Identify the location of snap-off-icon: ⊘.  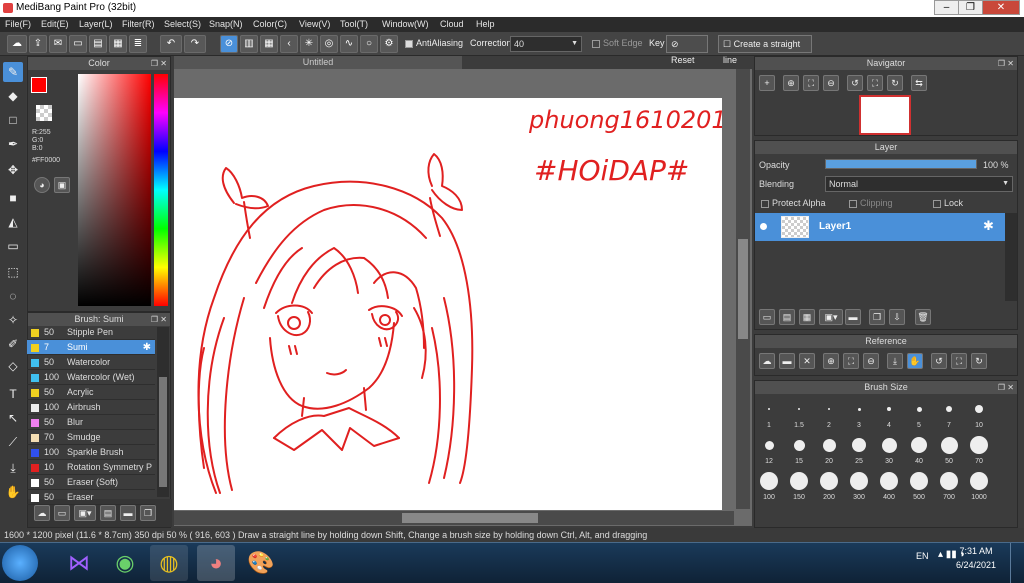
(229, 44).